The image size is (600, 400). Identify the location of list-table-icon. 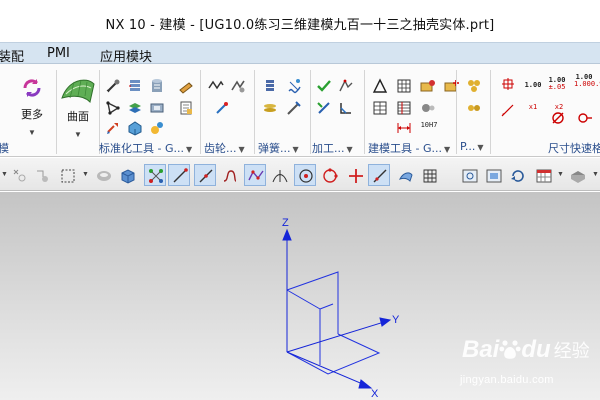
(404, 108).